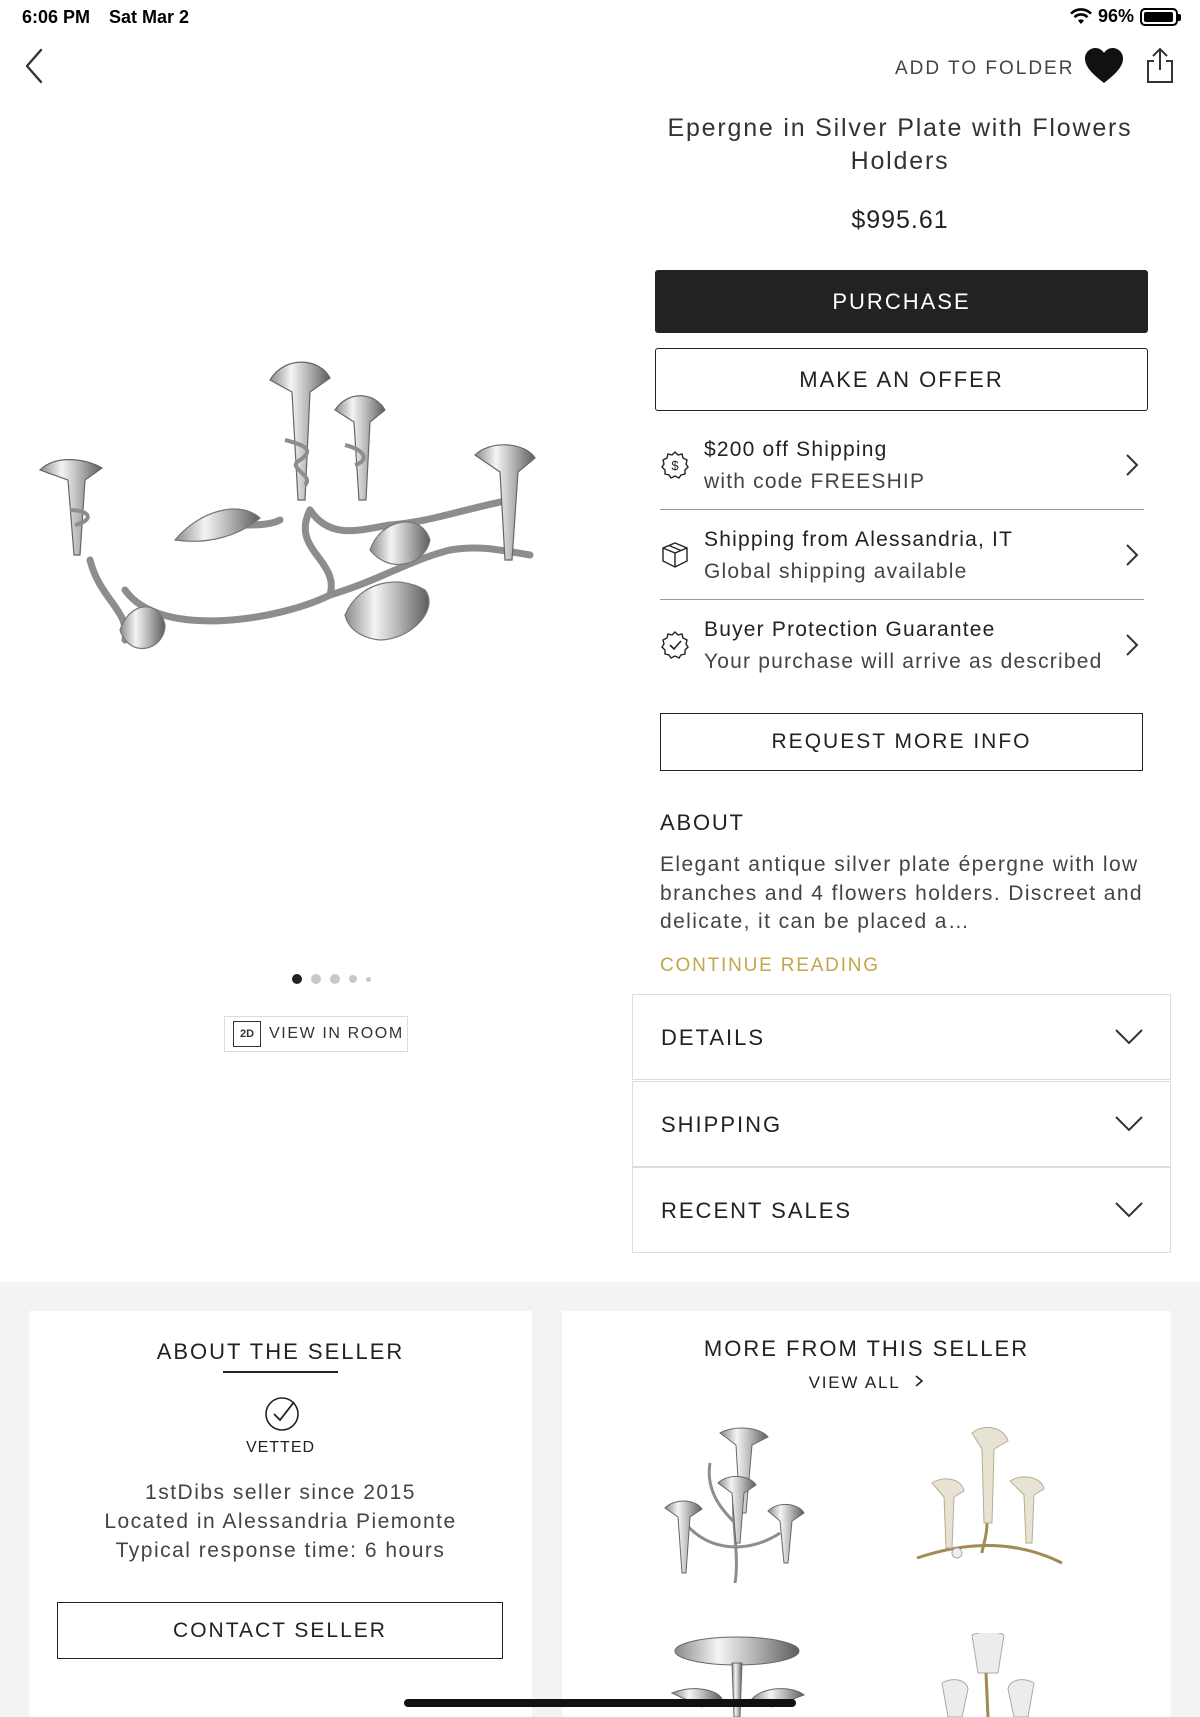 The image size is (1200, 1717). I want to click on battery-icon, so click(1160, 16).